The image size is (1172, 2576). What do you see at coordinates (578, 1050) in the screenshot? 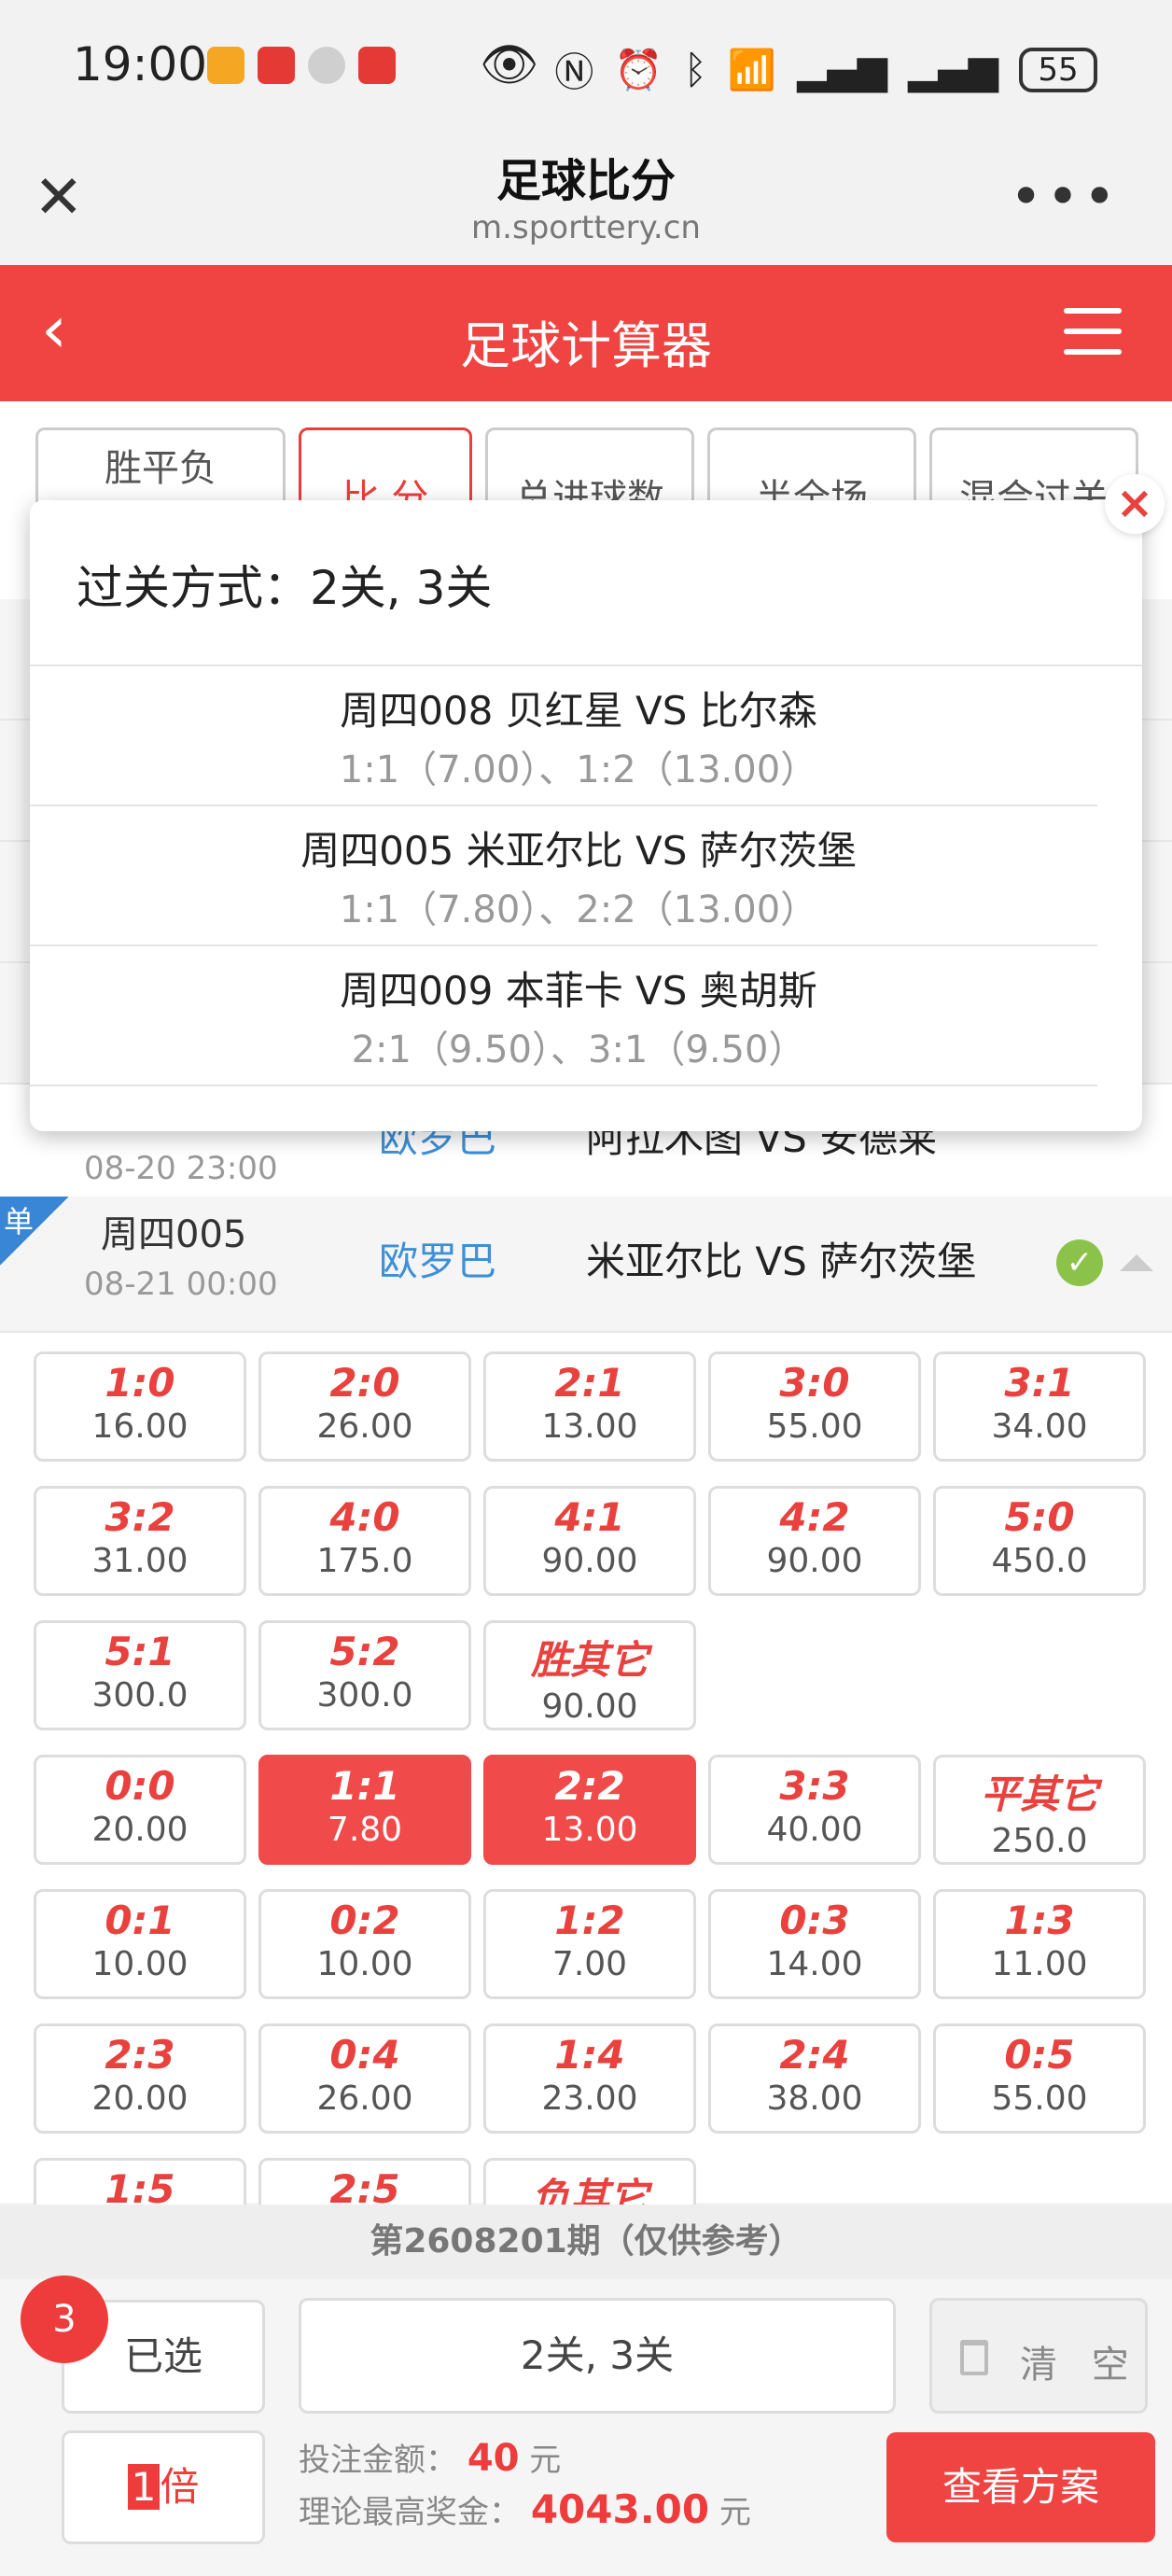
I see `popup-match-selection: 2:1（9.50）、3:1（9.50）` at bounding box center [578, 1050].